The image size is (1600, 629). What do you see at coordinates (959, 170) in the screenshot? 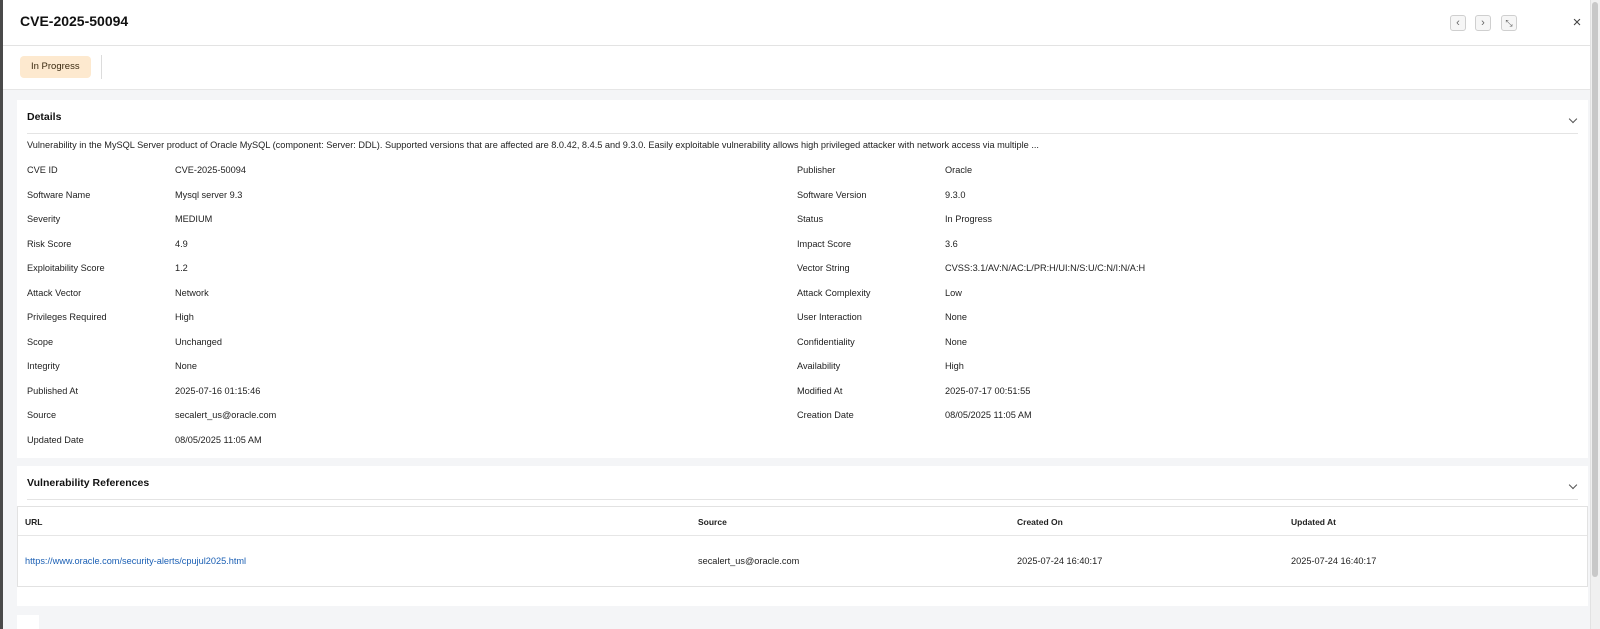
I see `field-value-publisher: Oracle` at bounding box center [959, 170].